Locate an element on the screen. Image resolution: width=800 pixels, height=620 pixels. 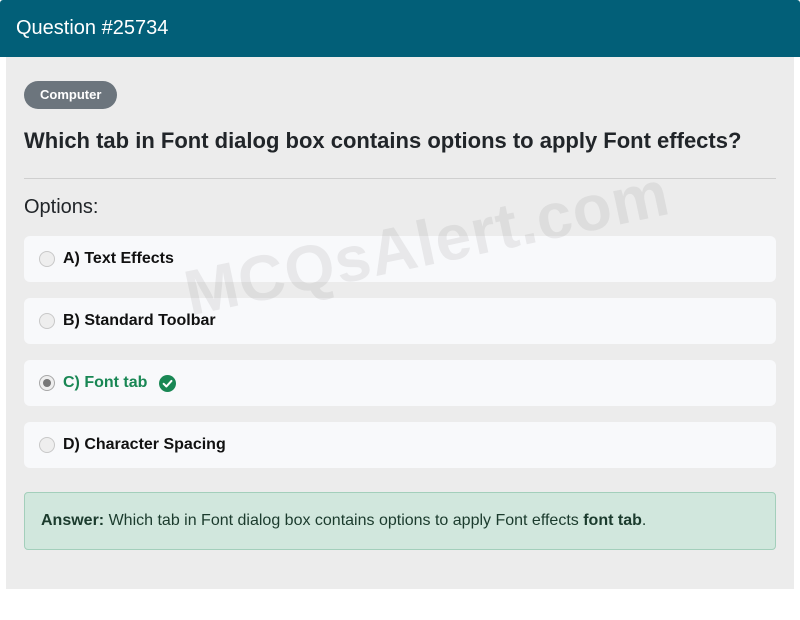
answer-prefix: Answer: is located at coordinates (73, 520).